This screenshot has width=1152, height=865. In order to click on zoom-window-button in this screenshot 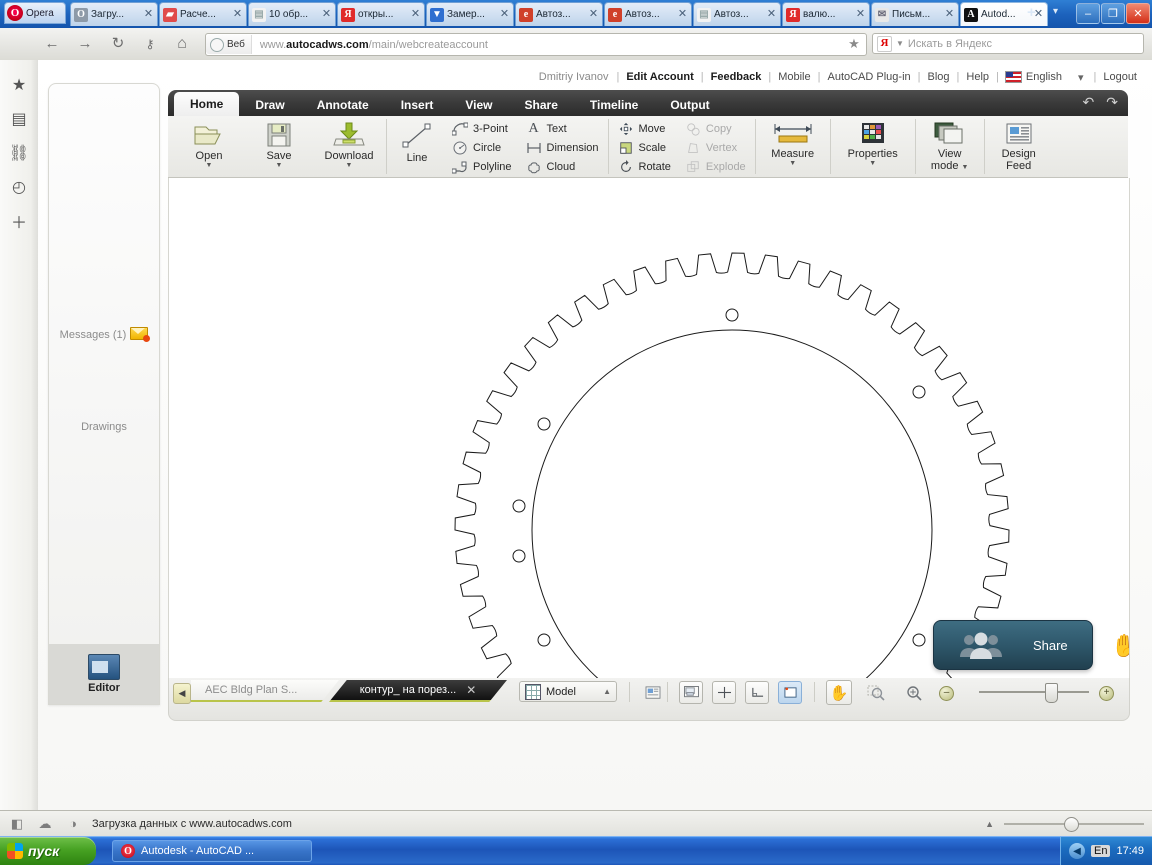, I will do `click(876, 692)`.